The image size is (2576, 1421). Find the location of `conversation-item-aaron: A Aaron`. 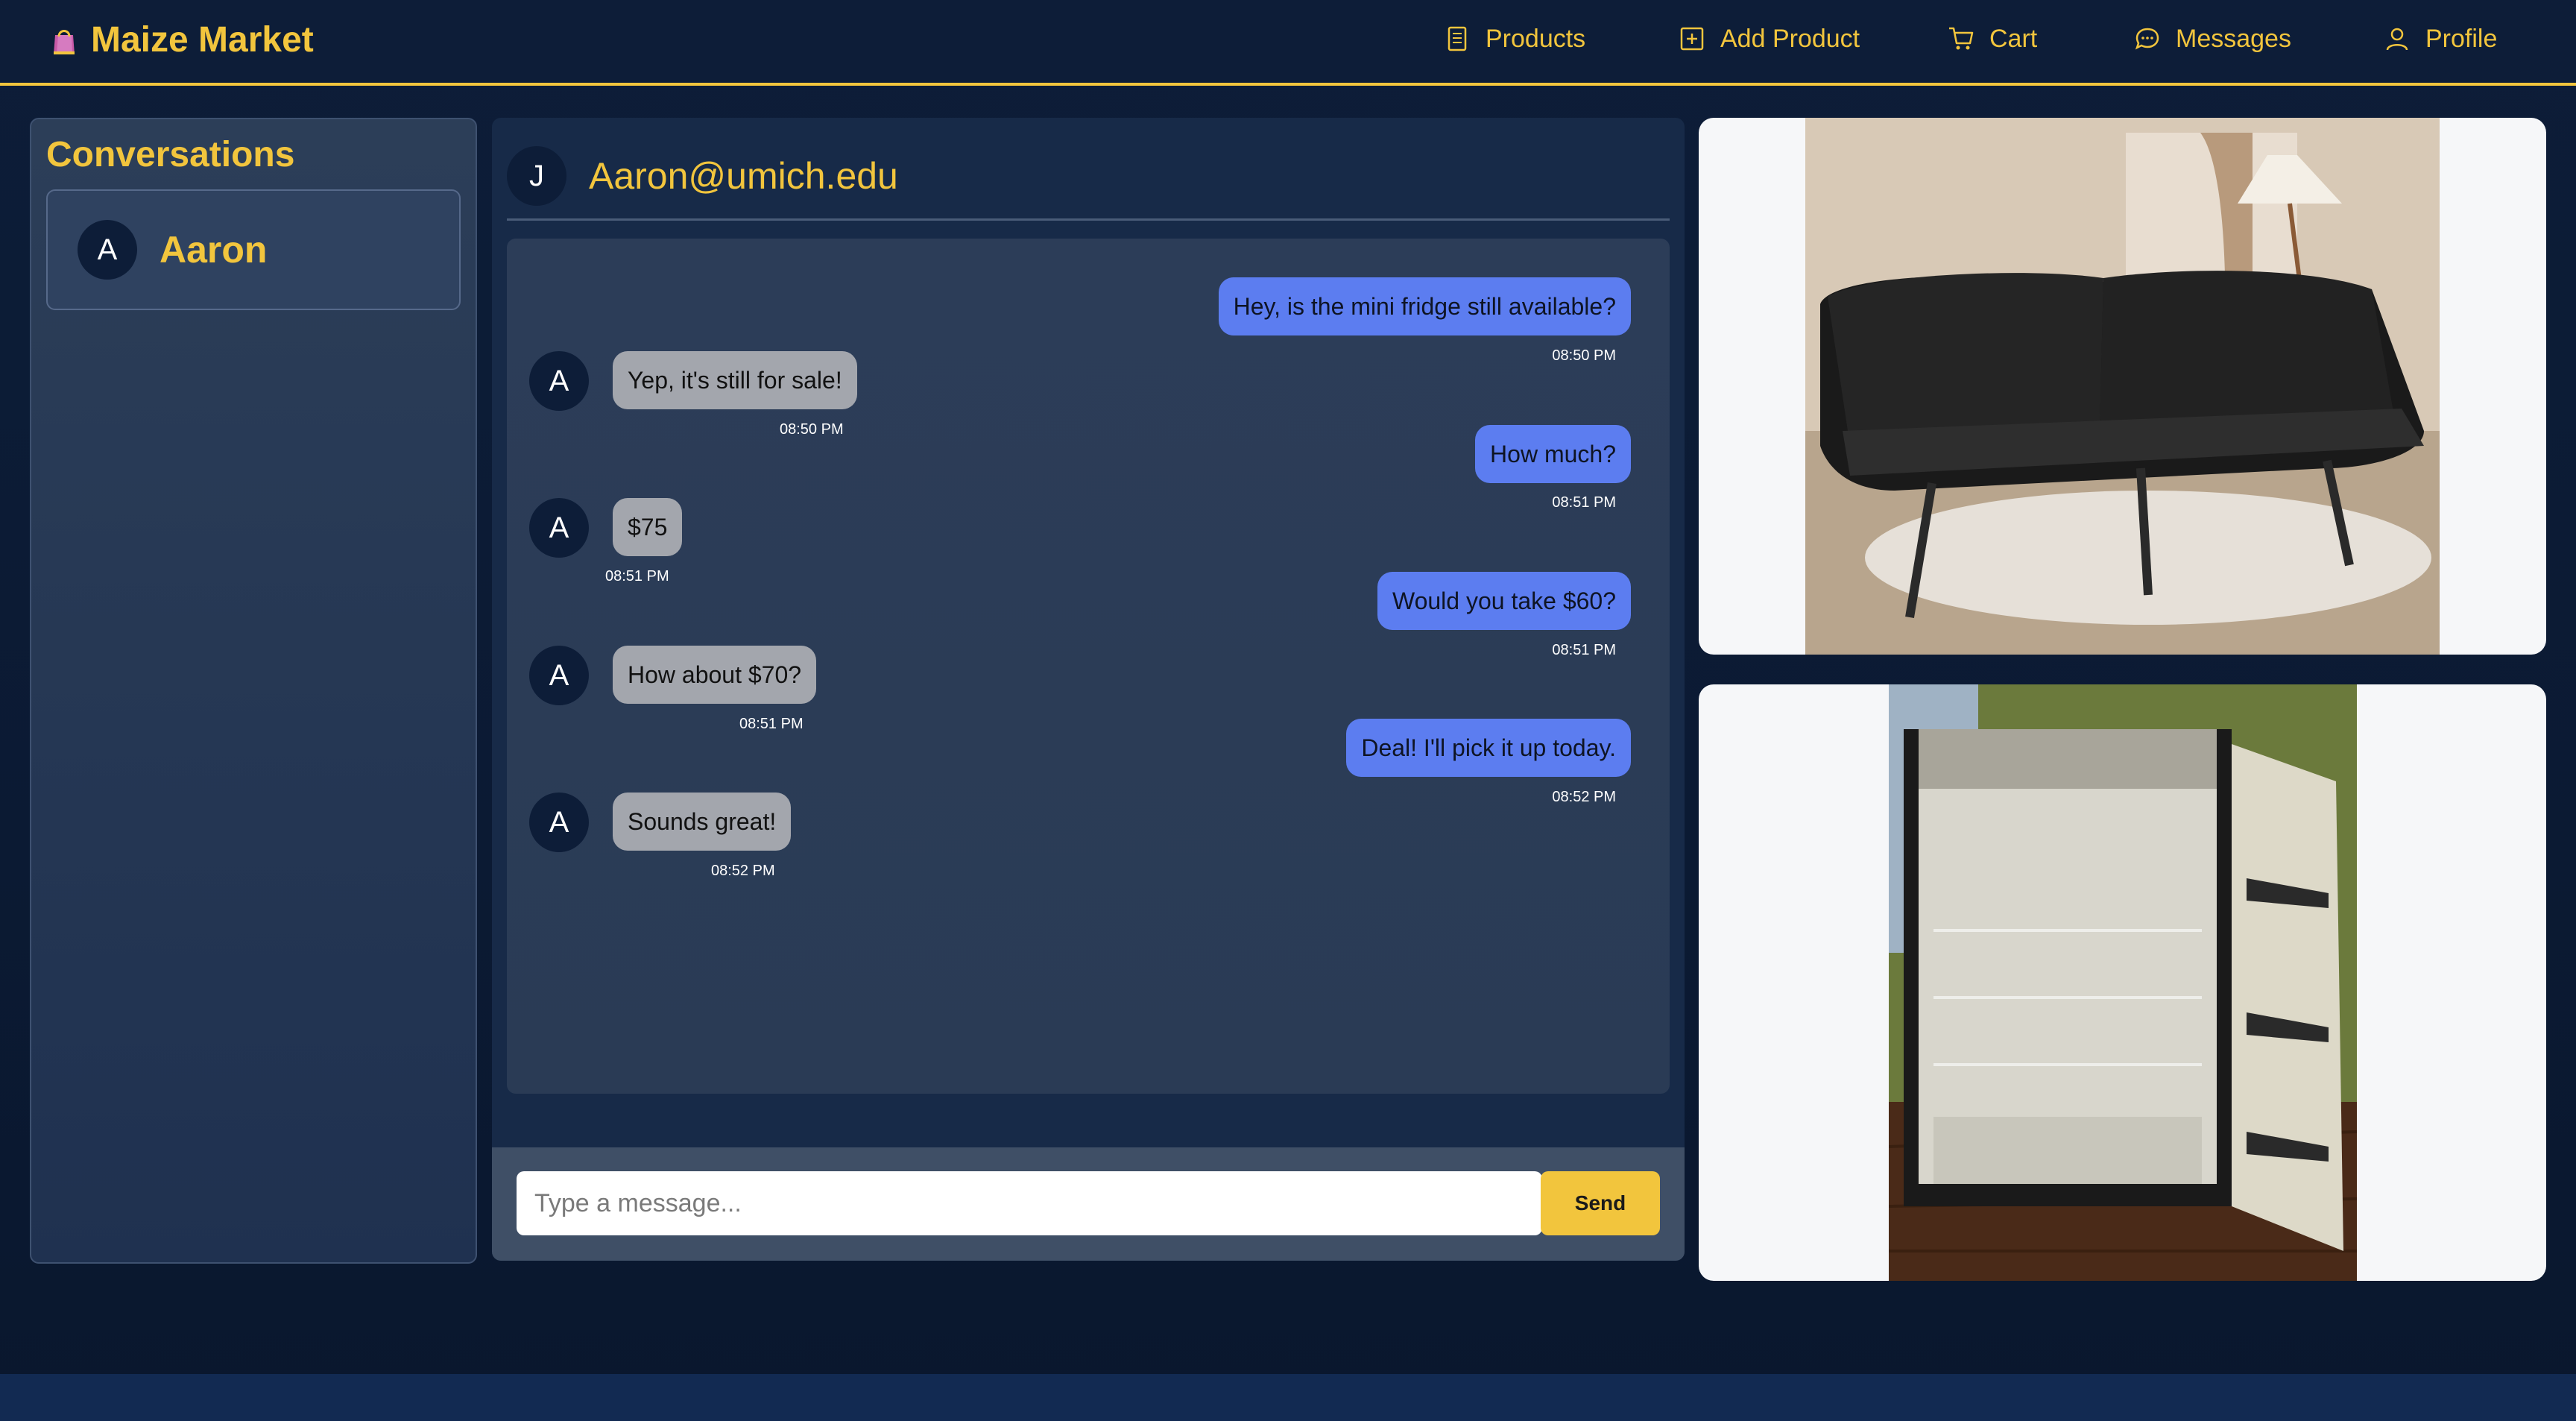

conversation-item-aaron: A Aaron is located at coordinates (253, 250).